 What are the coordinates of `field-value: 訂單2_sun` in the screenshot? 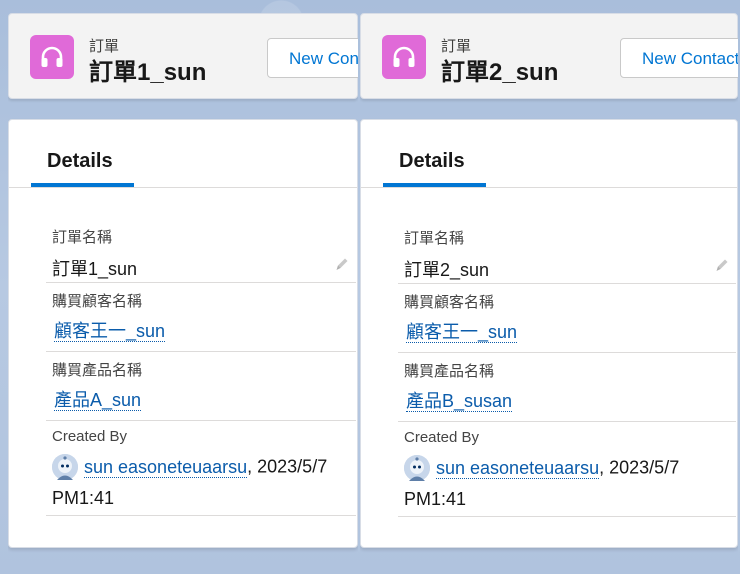 It's located at (447, 270).